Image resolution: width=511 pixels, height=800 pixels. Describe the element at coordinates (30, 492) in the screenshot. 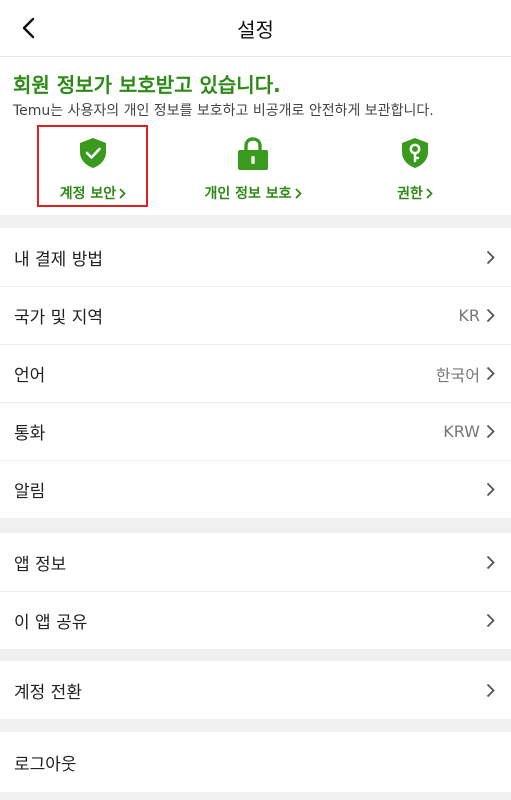

I see `row-label: 알림` at that location.